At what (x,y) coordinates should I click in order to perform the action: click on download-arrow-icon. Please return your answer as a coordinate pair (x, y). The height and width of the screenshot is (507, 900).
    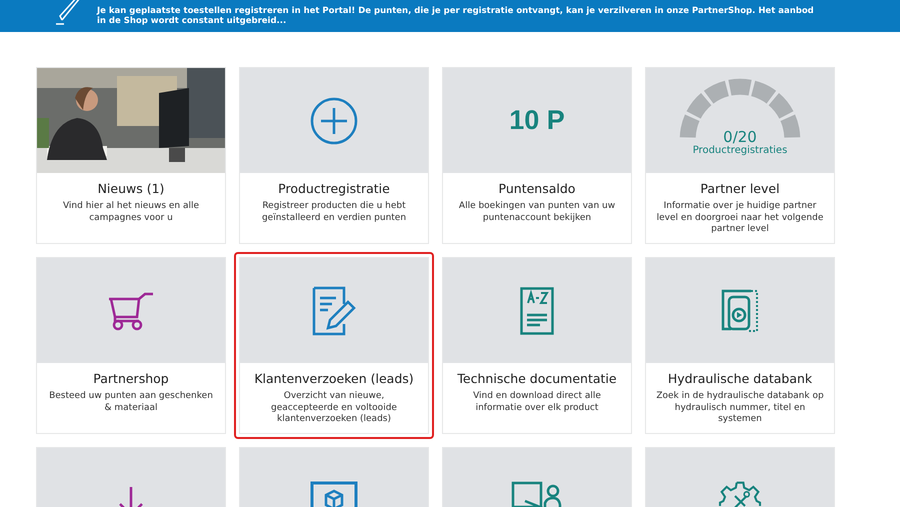
    Looking at the image, I should click on (131, 495).